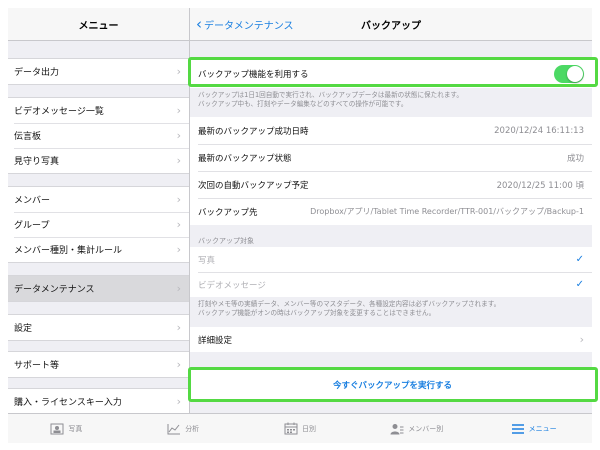 Image resolution: width=600 pixels, height=450 pixels. What do you see at coordinates (75, 428) in the screenshot?
I see `tab-label: 写真` at bounding box center [75, 428].